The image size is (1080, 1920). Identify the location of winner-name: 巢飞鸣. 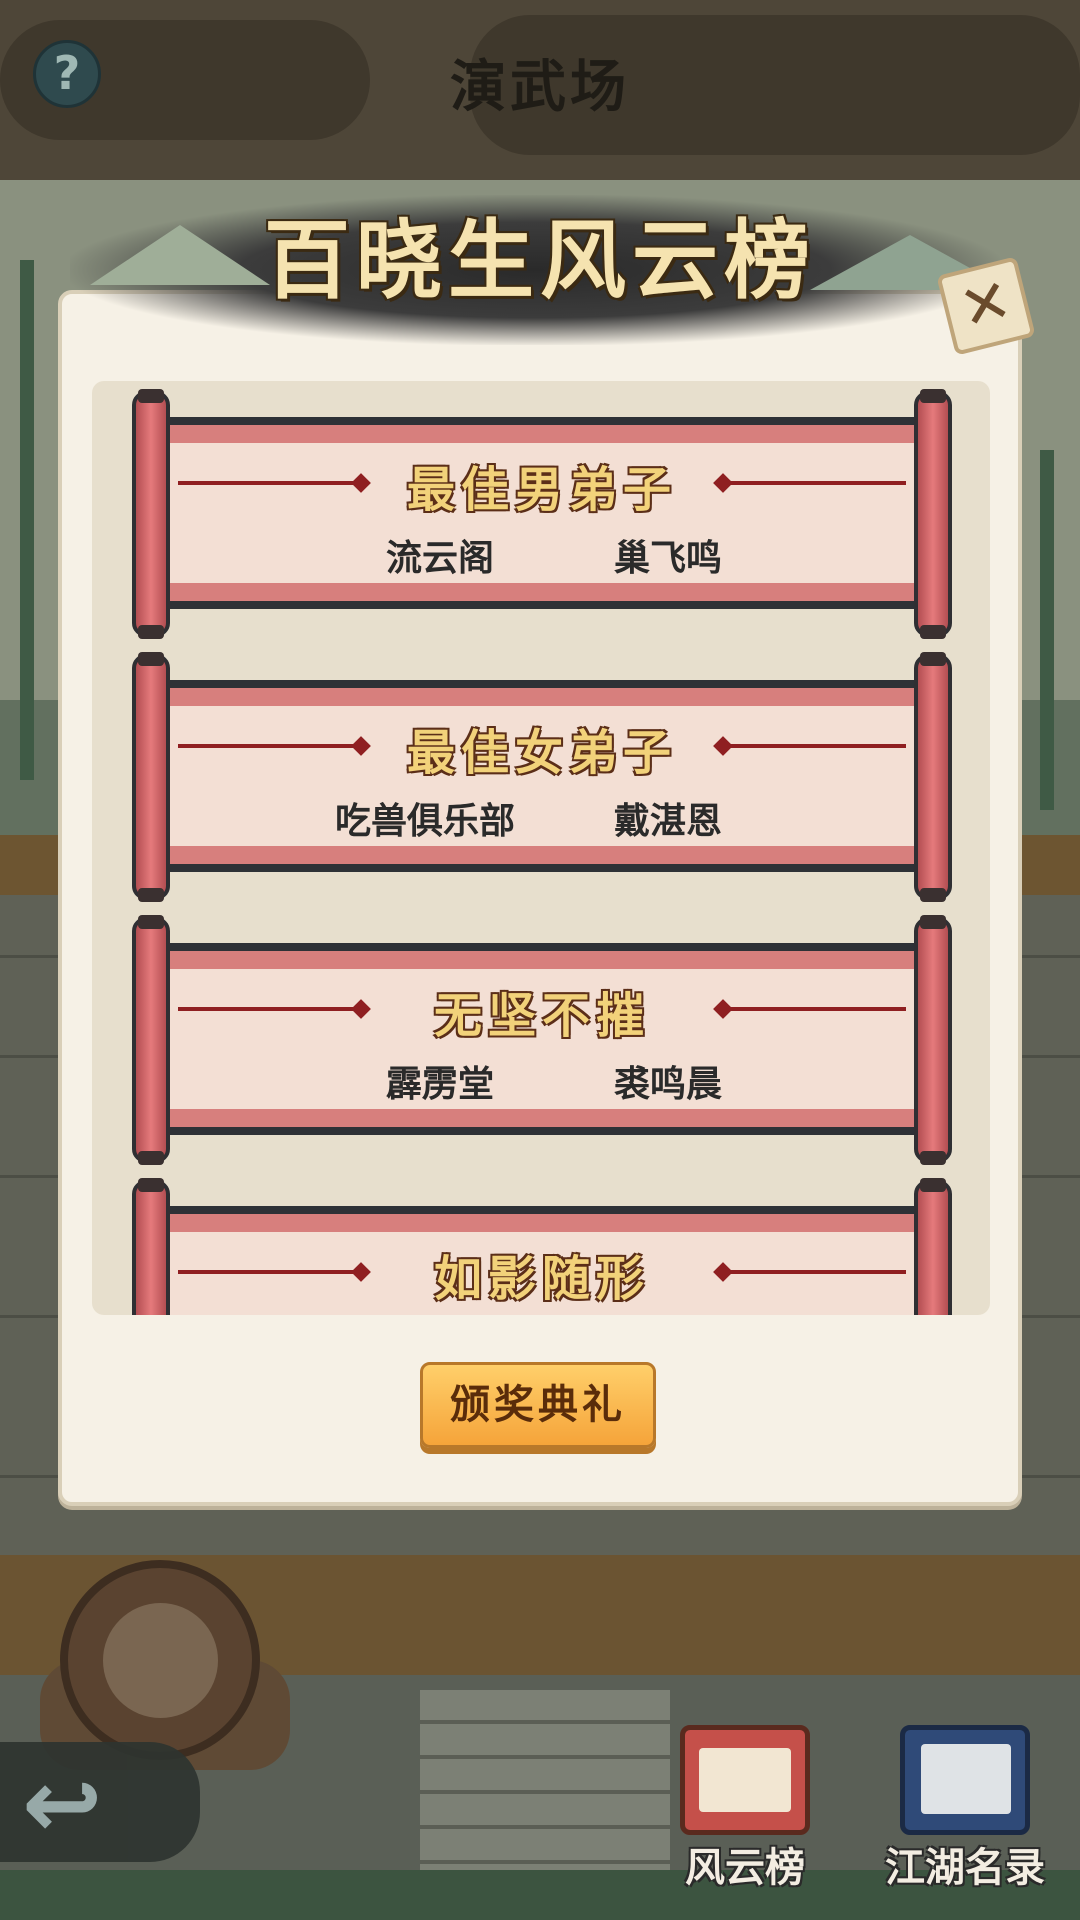
(667, 558).